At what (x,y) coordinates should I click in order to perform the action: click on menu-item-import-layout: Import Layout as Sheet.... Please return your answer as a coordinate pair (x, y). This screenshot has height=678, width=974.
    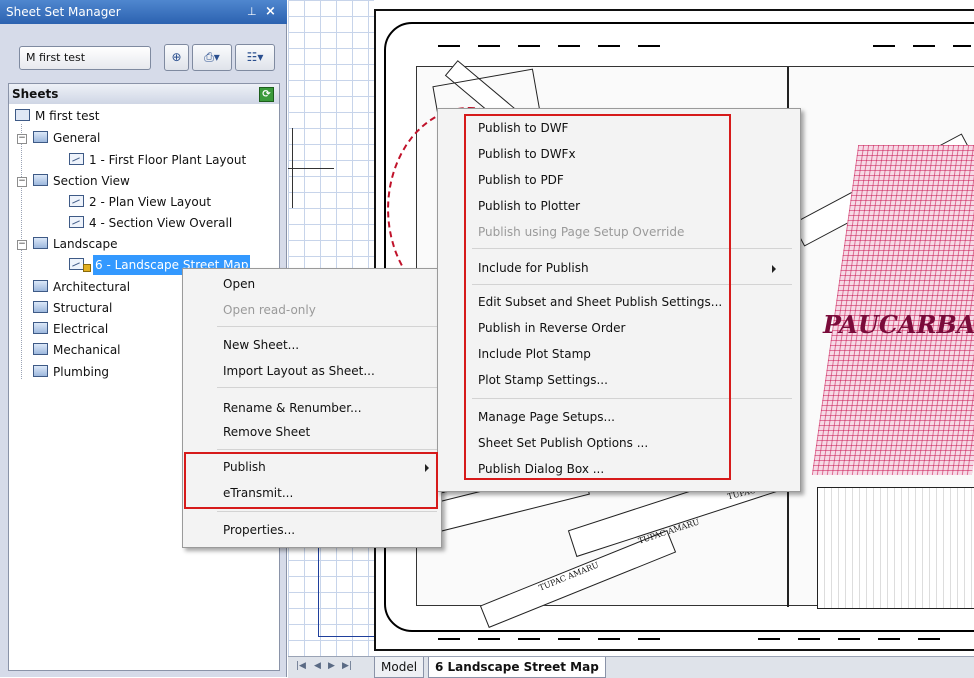
    Looking at the image, I should click on (299, 371).